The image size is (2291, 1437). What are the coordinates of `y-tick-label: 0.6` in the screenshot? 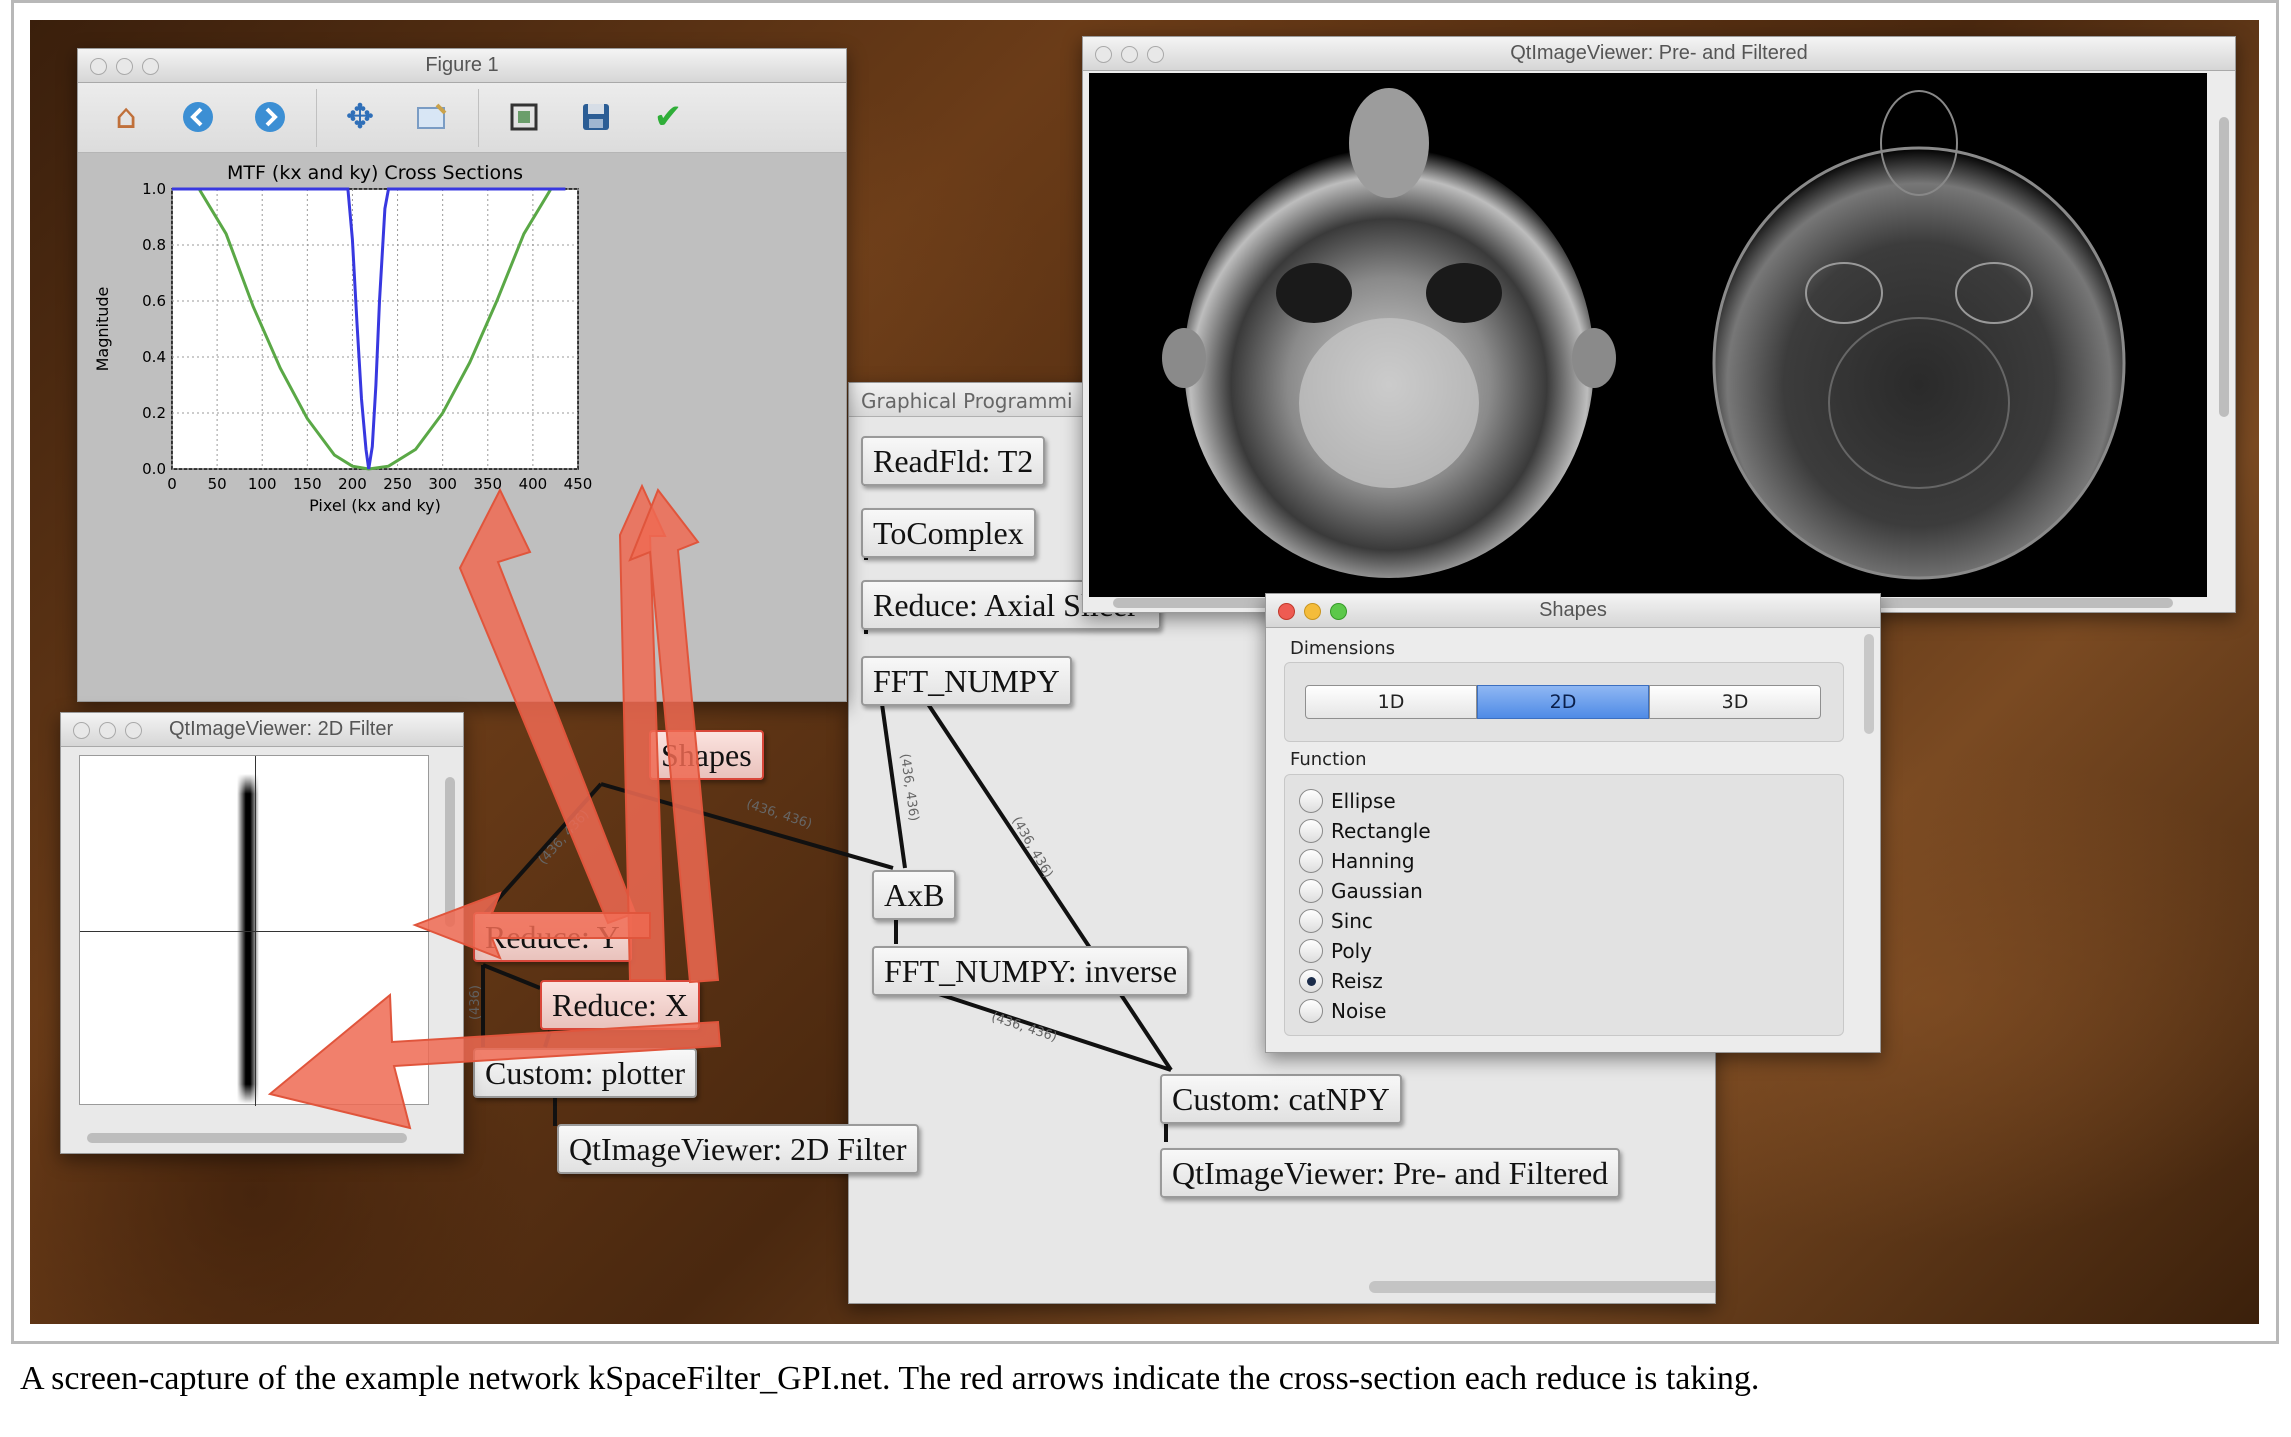 It's located at (154, 301).